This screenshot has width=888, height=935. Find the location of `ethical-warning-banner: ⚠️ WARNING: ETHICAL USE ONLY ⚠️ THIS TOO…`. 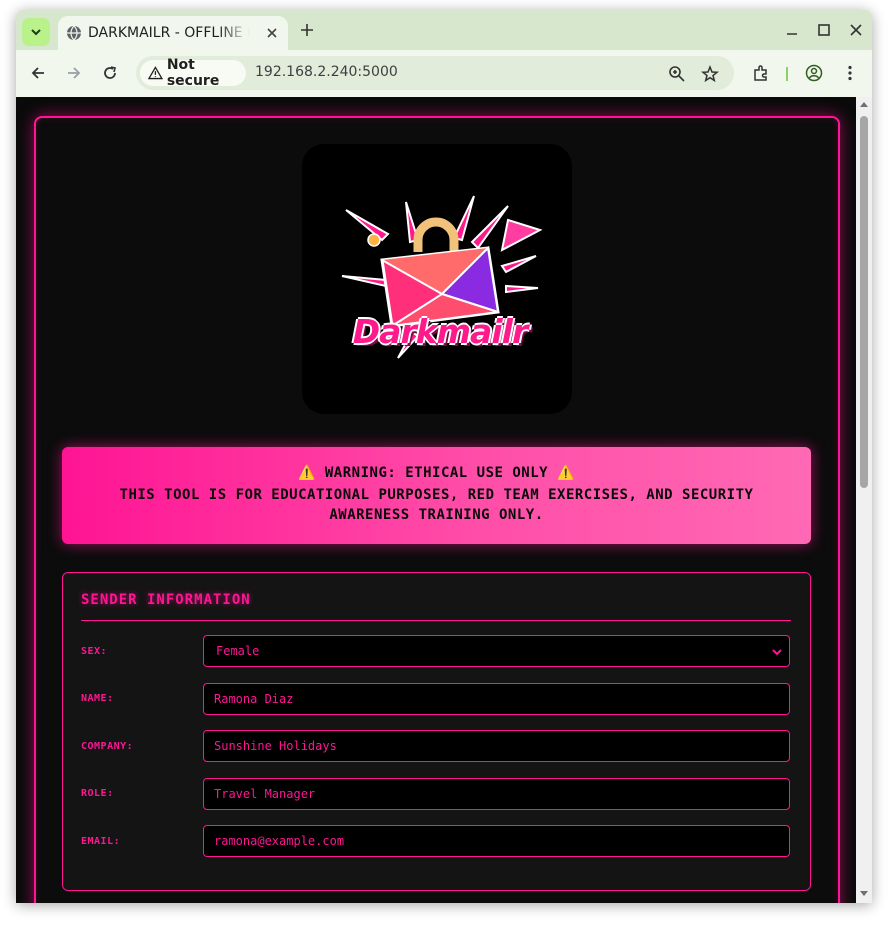

ethical-warning-banner: ⚠️ WARNING: ETHICAL USE ONLY ⚠️ THIS TOO… is located at coordinates (436, 495).